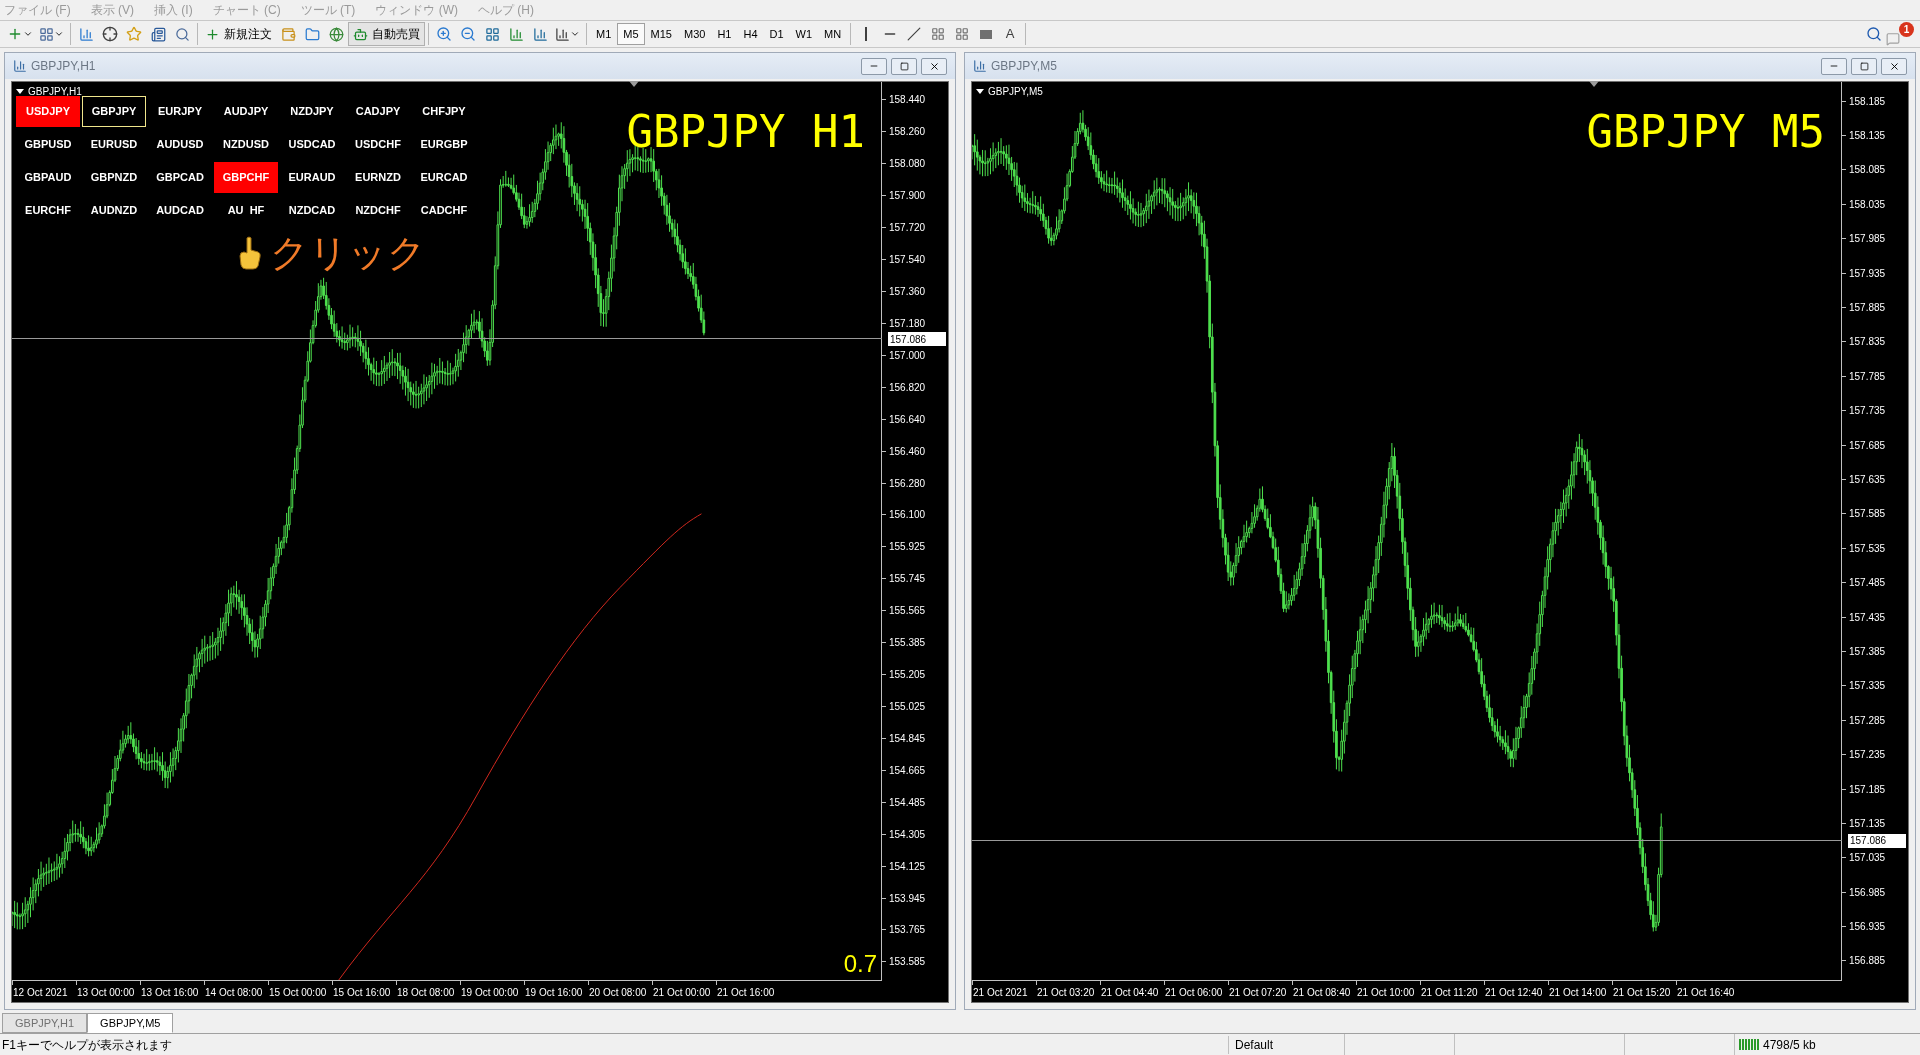  What do you see at coordinates (682, 993) in the screenshot?
I see `time-axis-label: 21 Oct 00:00` at bounding box center [682, 993].